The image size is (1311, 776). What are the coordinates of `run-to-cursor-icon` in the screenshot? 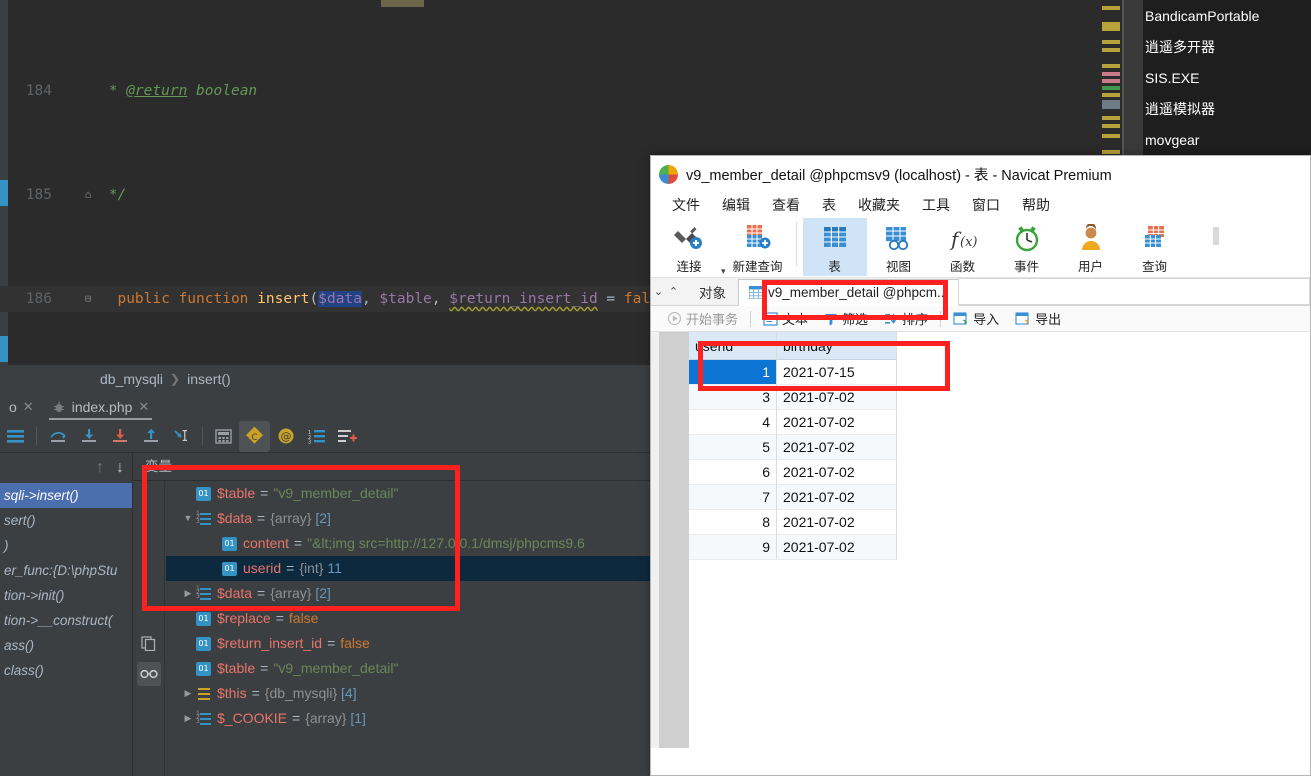 It's located at (181, 436).